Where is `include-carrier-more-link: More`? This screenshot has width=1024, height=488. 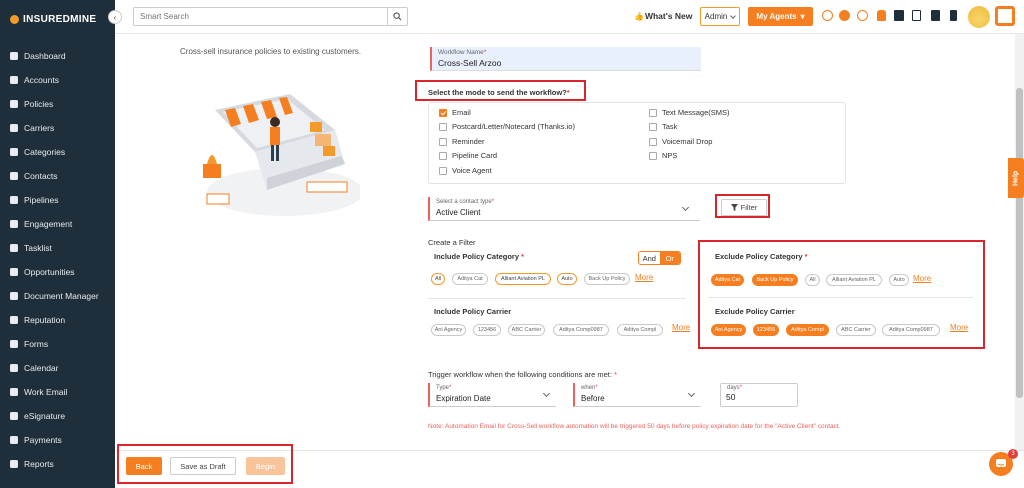
include-carrier-more-link: More is located at coordinates (681, 327).